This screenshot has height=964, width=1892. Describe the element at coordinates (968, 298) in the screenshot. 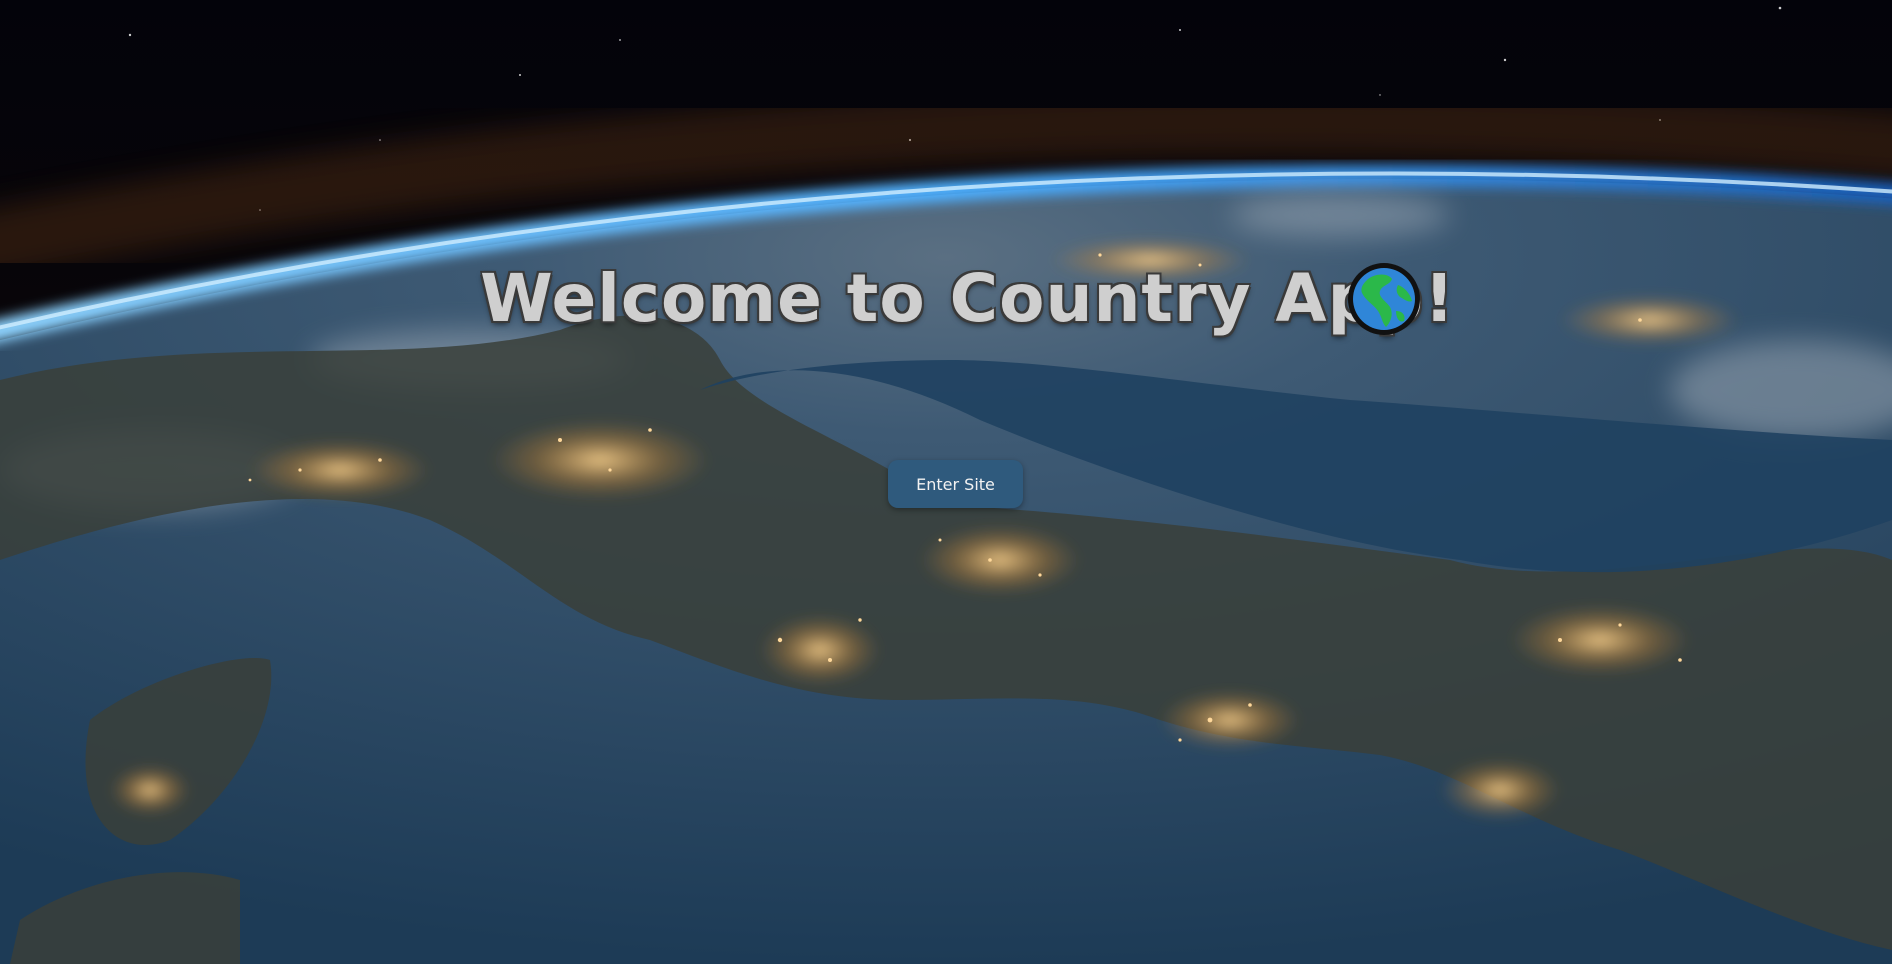

I see `page-title: Welcome to Country App!` at that location.